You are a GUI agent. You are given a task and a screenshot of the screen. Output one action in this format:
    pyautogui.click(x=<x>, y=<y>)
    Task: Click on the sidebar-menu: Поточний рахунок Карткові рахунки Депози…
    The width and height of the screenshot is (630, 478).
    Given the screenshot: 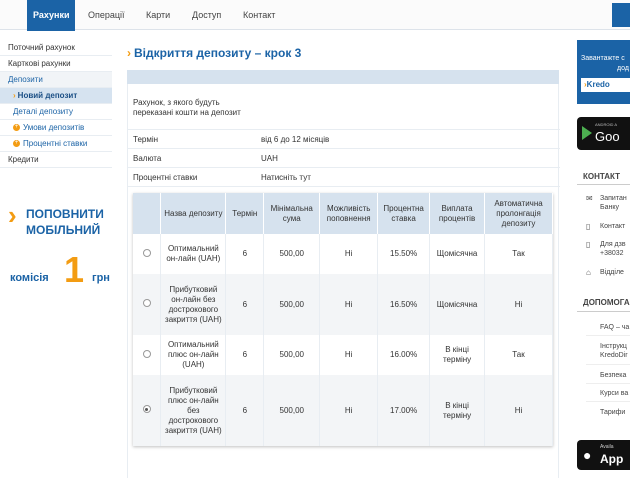 What is the action you would take?
    pyautogui.click(x=56, y=104)
    